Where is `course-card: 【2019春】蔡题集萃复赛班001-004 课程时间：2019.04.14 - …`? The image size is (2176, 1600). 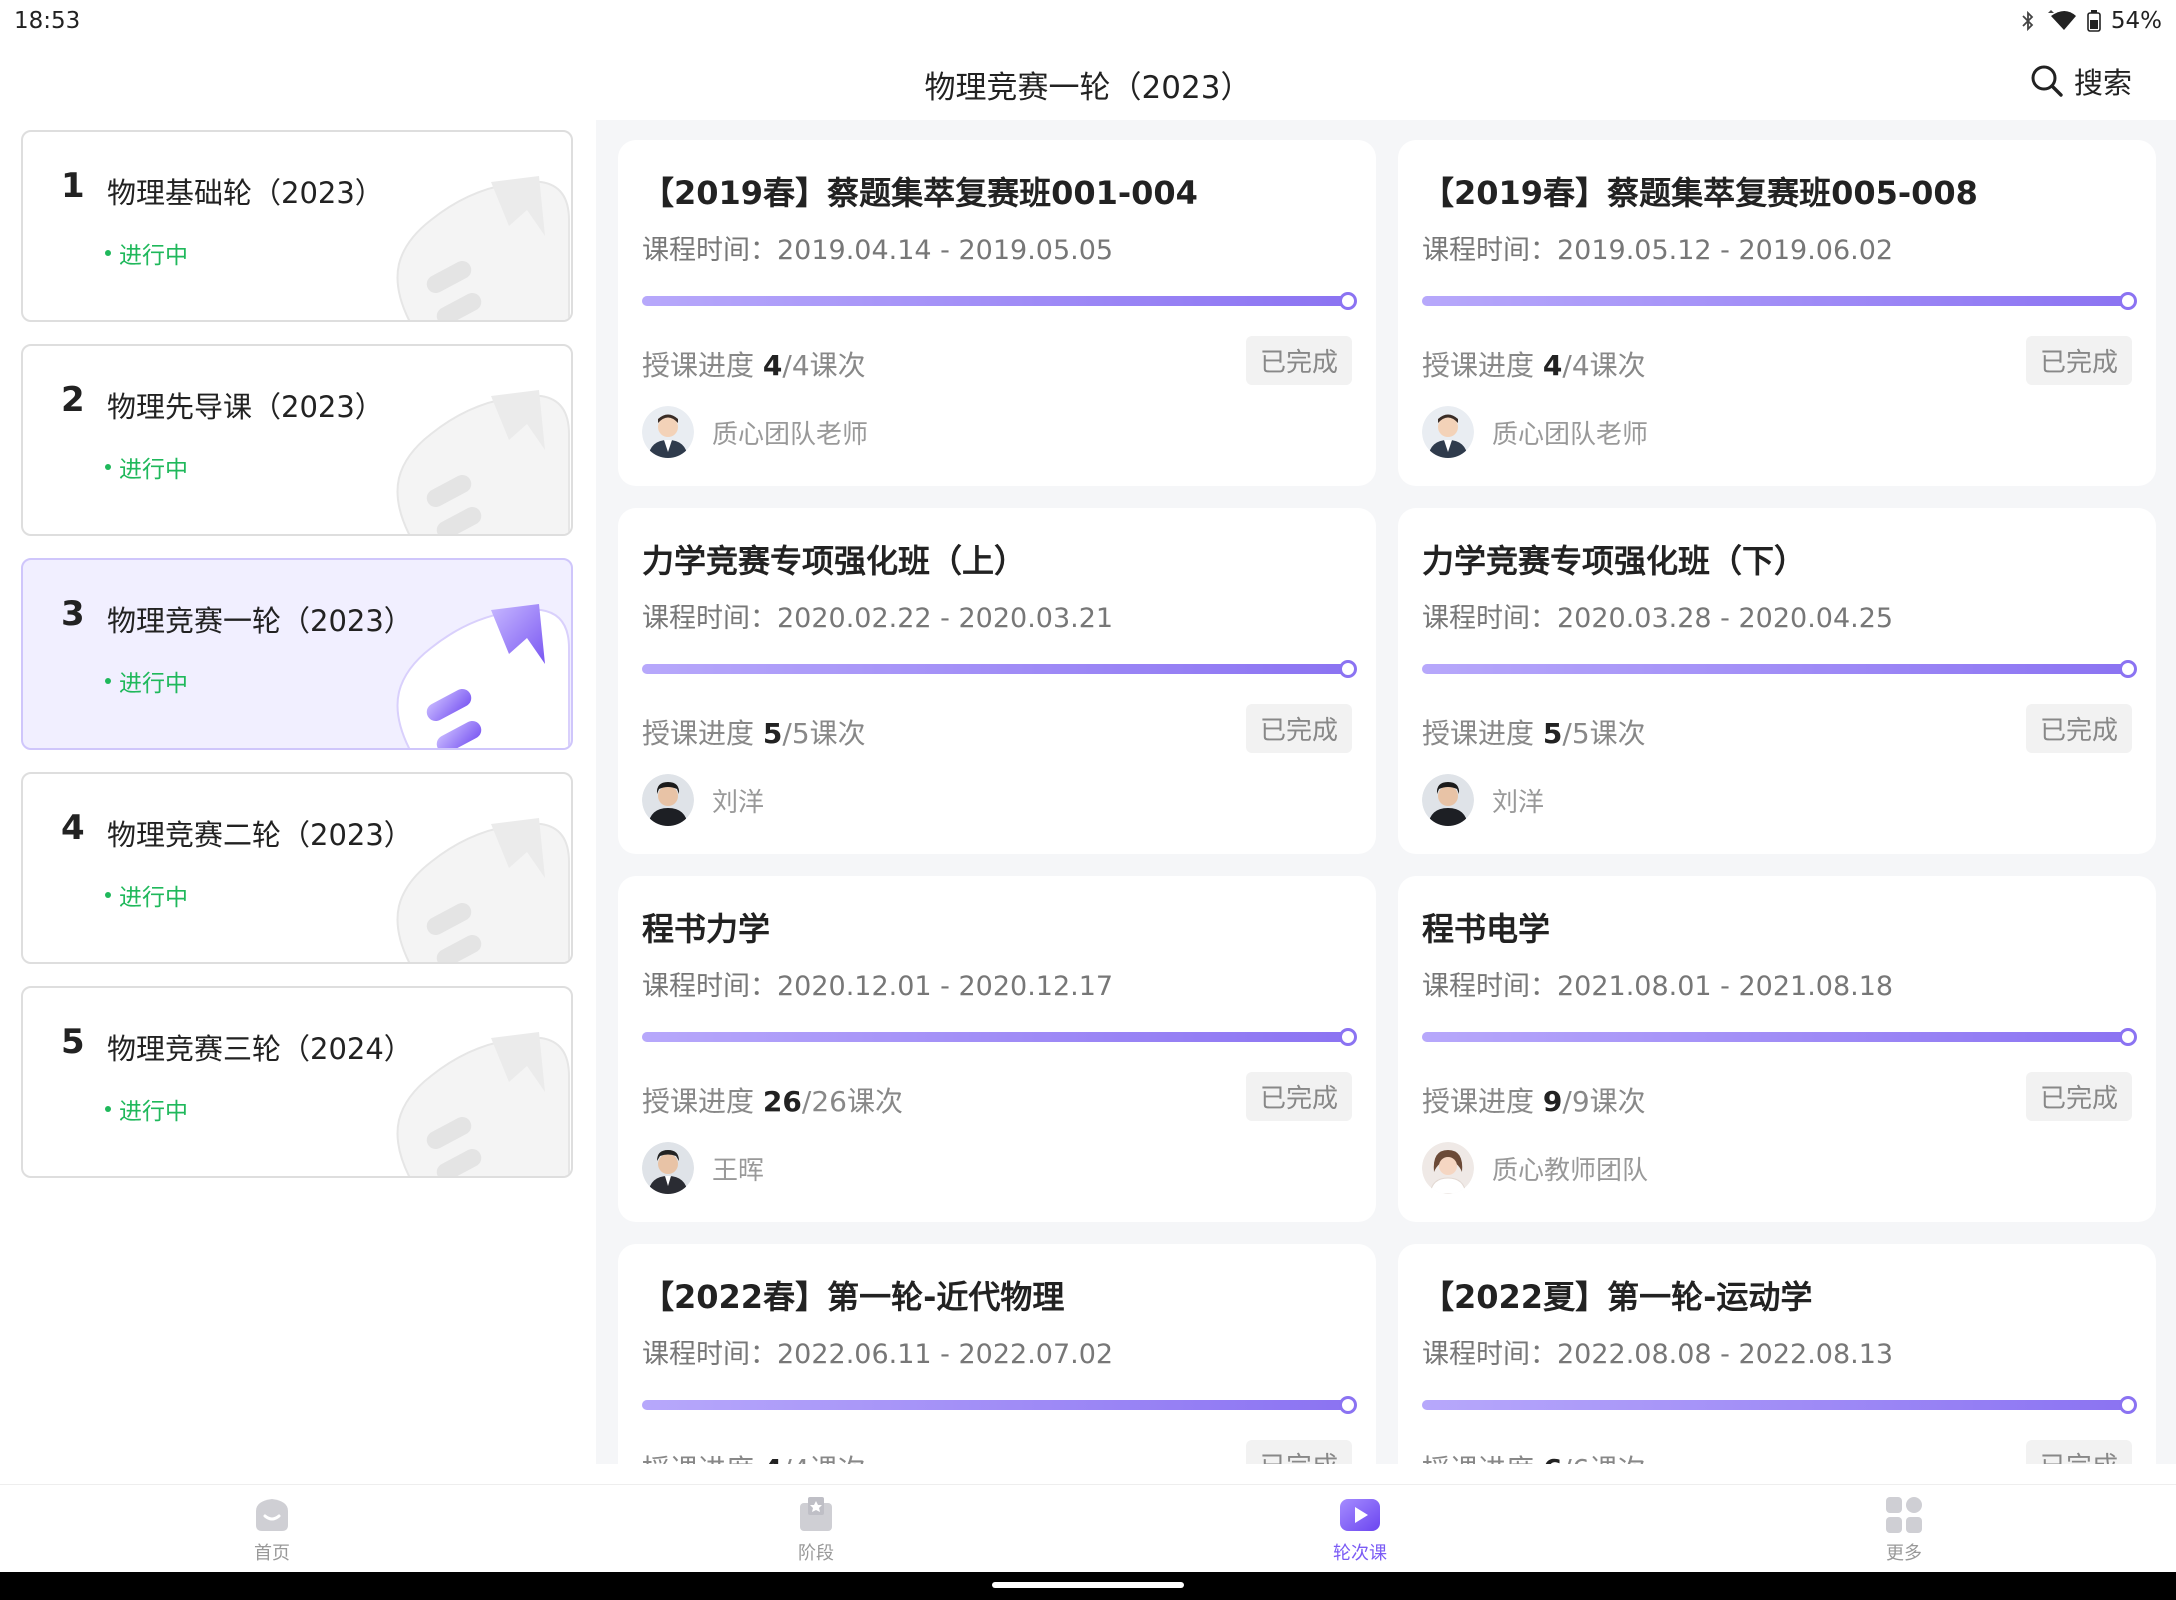 course-card: 【2019春】蔡题集萃复赛班001-004 课程时间：2019.04.14 - … is located at coordinates (997, 313).